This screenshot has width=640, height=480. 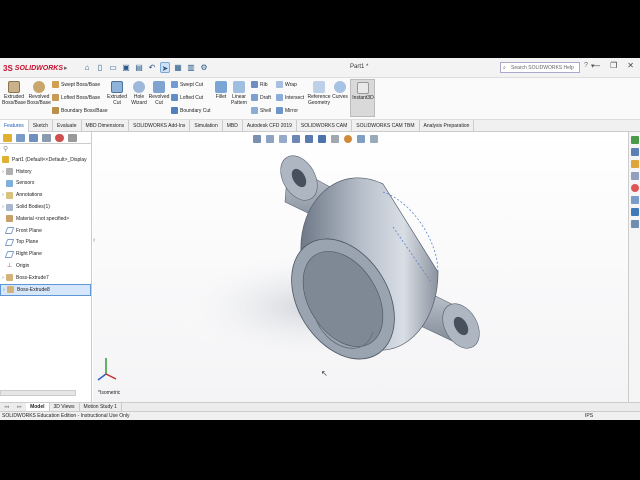 What do you see at coordinates (117, 93) in the screenshot?
I see `extruded-cut-button: Extruded Cut` at bounding box center [117, 93].